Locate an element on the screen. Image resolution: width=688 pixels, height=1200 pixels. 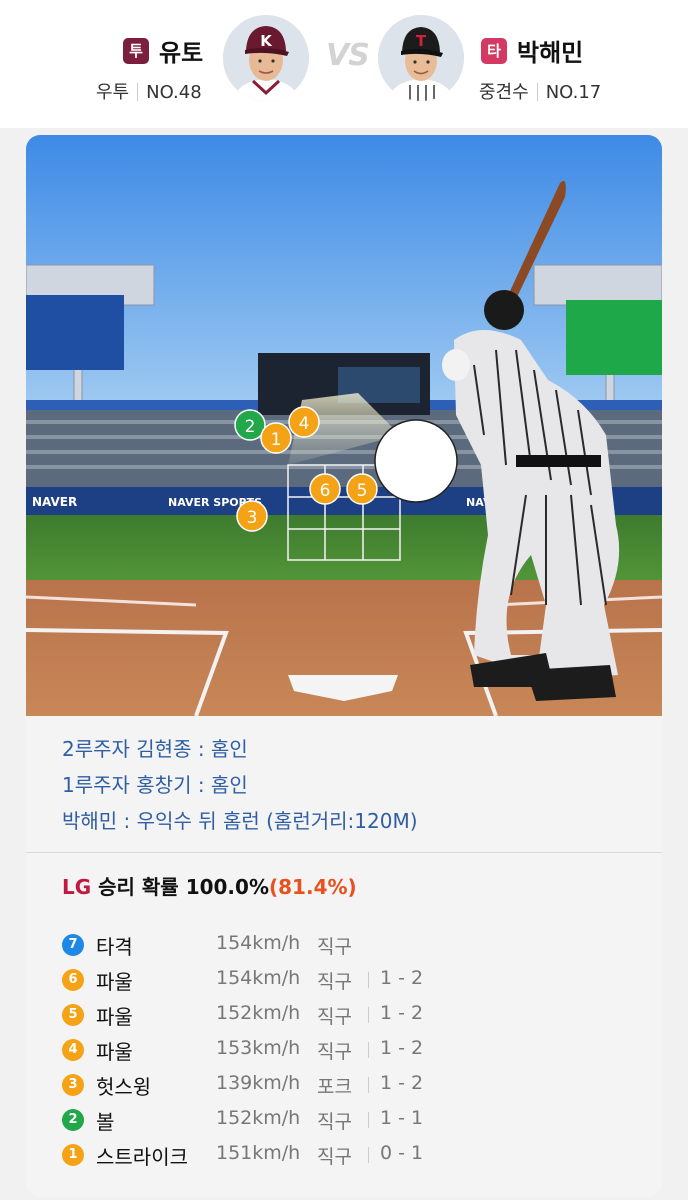
marker-label: 4 is located at coordinates (304, 424).